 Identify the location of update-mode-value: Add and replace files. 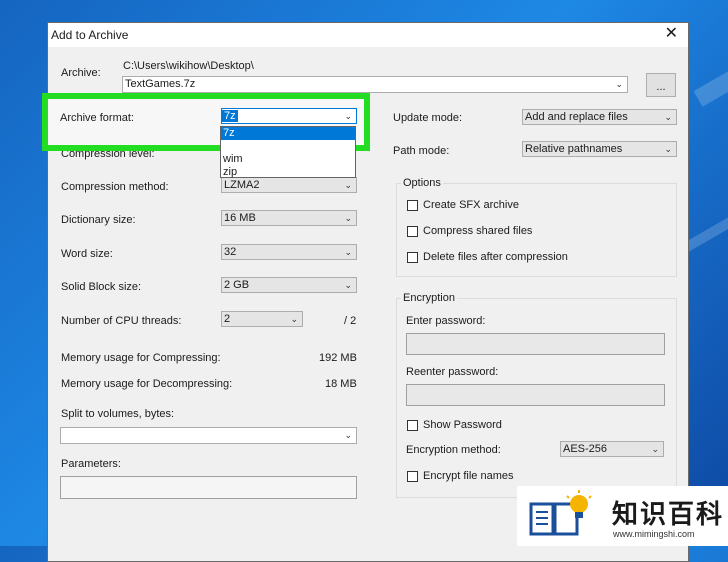
(576, 117).